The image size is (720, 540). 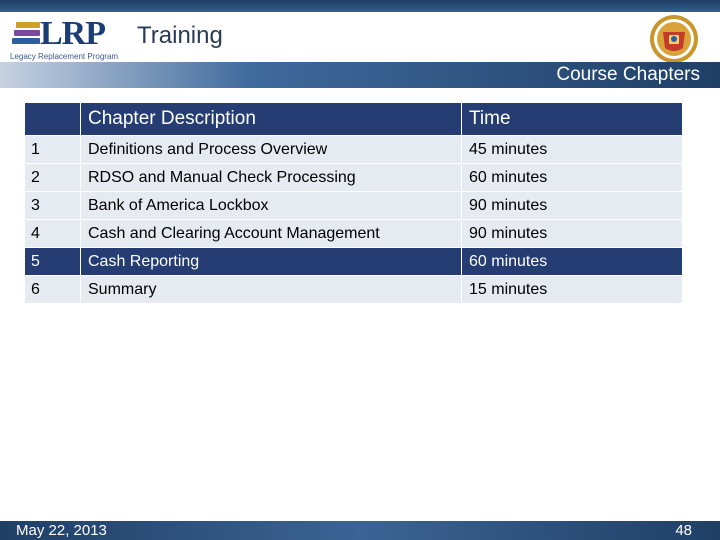 I want to click on lrp-logo: LRP Legacy Replacement Program, so click(x=70, y=39).